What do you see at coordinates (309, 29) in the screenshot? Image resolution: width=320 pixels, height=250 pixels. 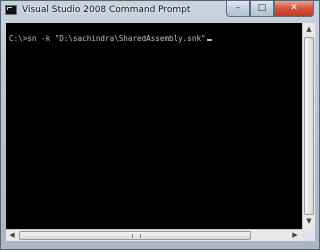 I see `scroll-up-icon: ▲` at bounding box center [309, 29].